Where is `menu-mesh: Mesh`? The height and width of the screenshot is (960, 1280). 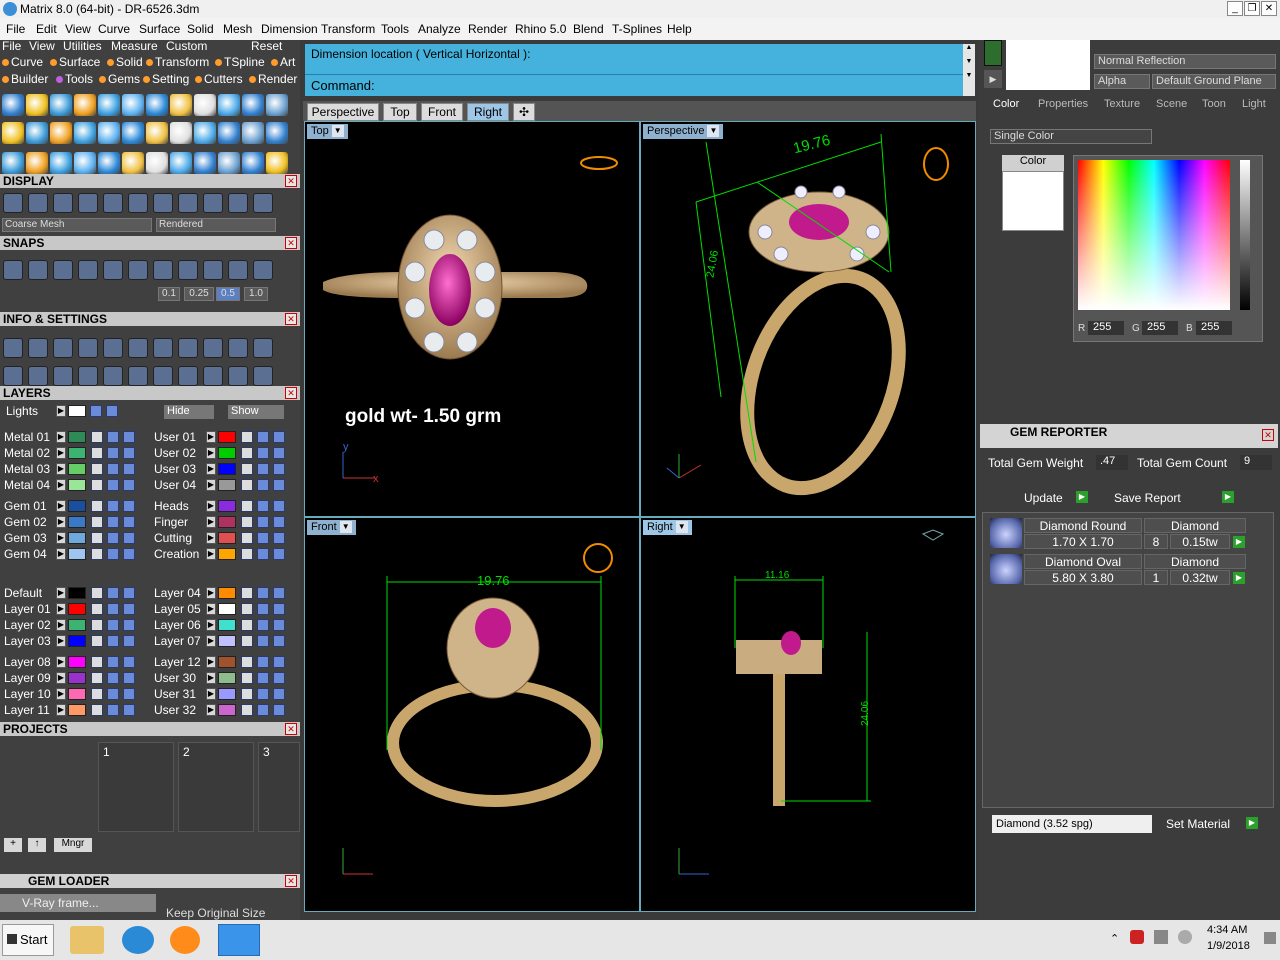 menu-mesh: Mesh is located at coordinates (237, 29).